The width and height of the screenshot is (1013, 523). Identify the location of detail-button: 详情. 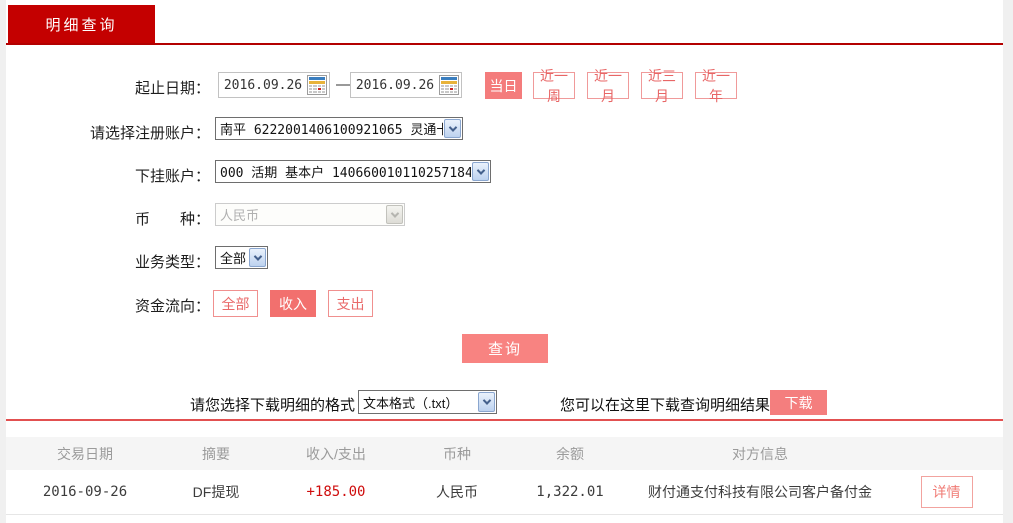
(946, 492).